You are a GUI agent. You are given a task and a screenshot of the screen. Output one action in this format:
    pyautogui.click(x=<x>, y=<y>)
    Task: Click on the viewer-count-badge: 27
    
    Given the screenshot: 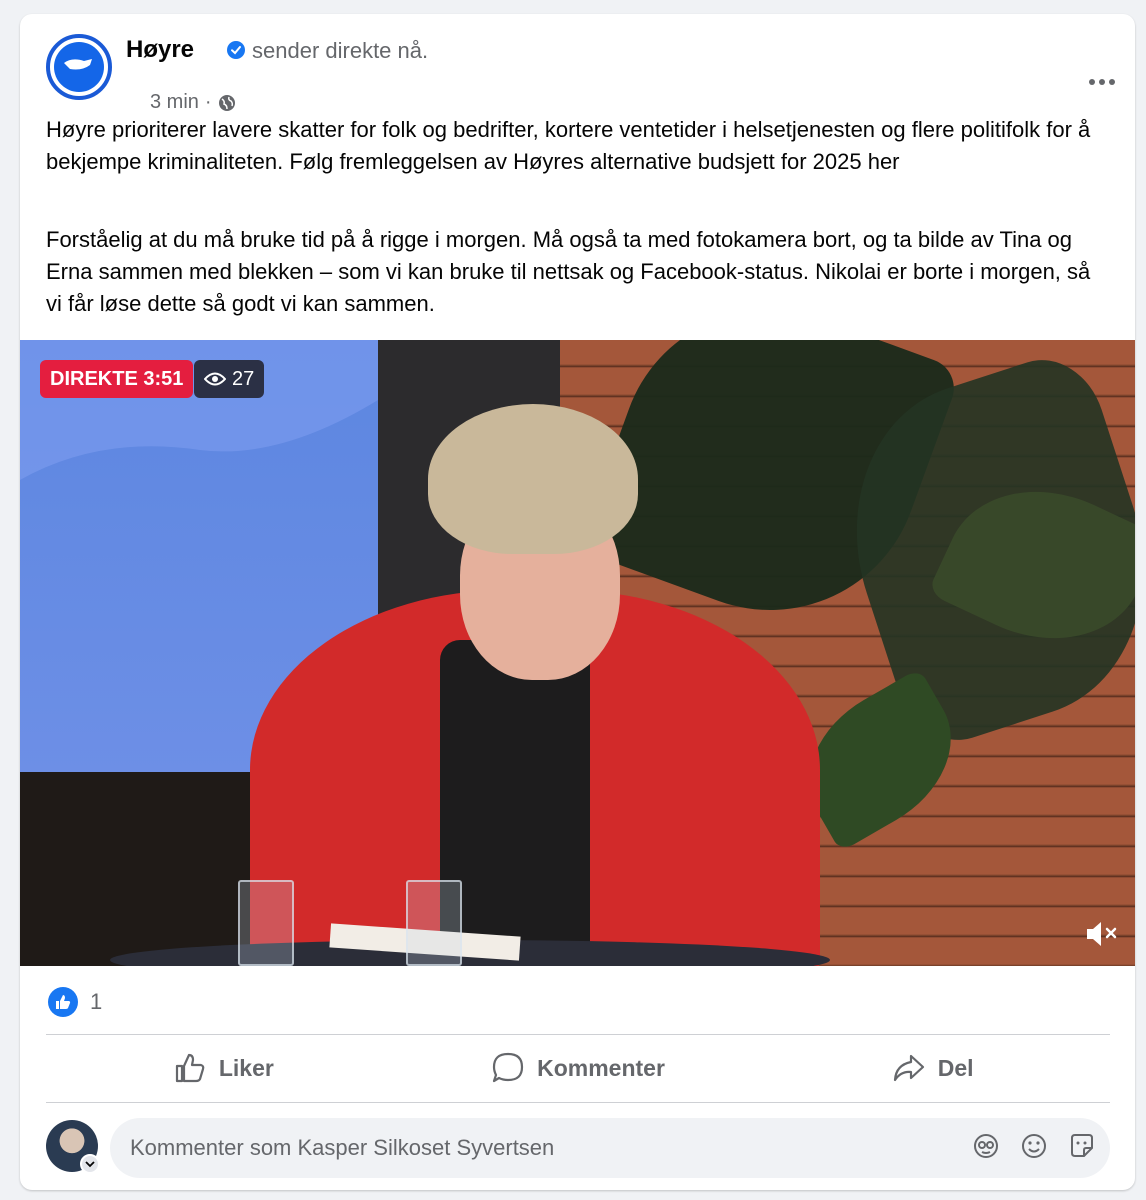 What is the action you would take?
    pyautogui.click(x=229, y=379)
    